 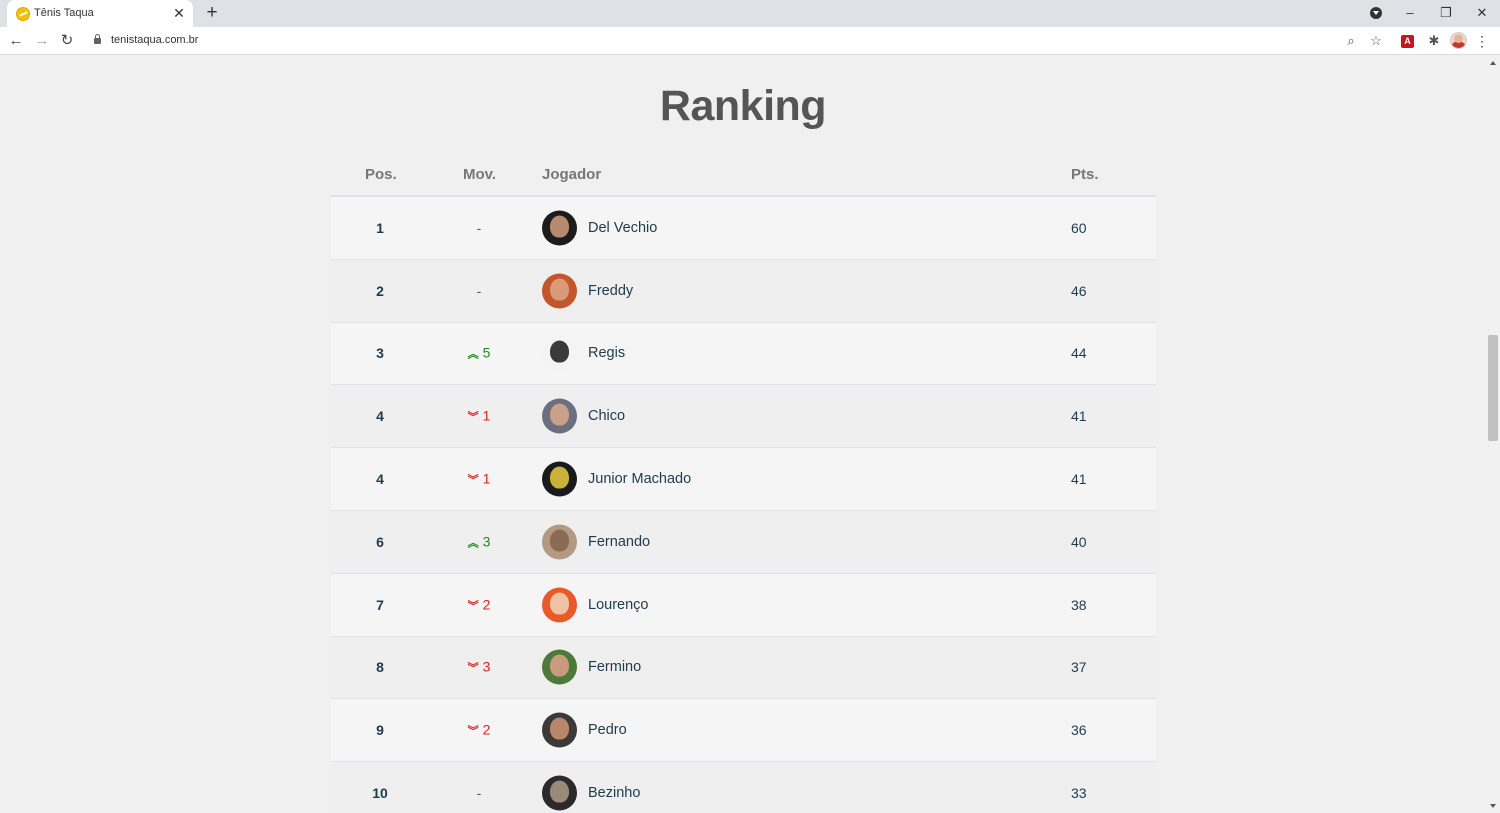 I want to click on tennis-ball-icon, so click(x=23, y=14).